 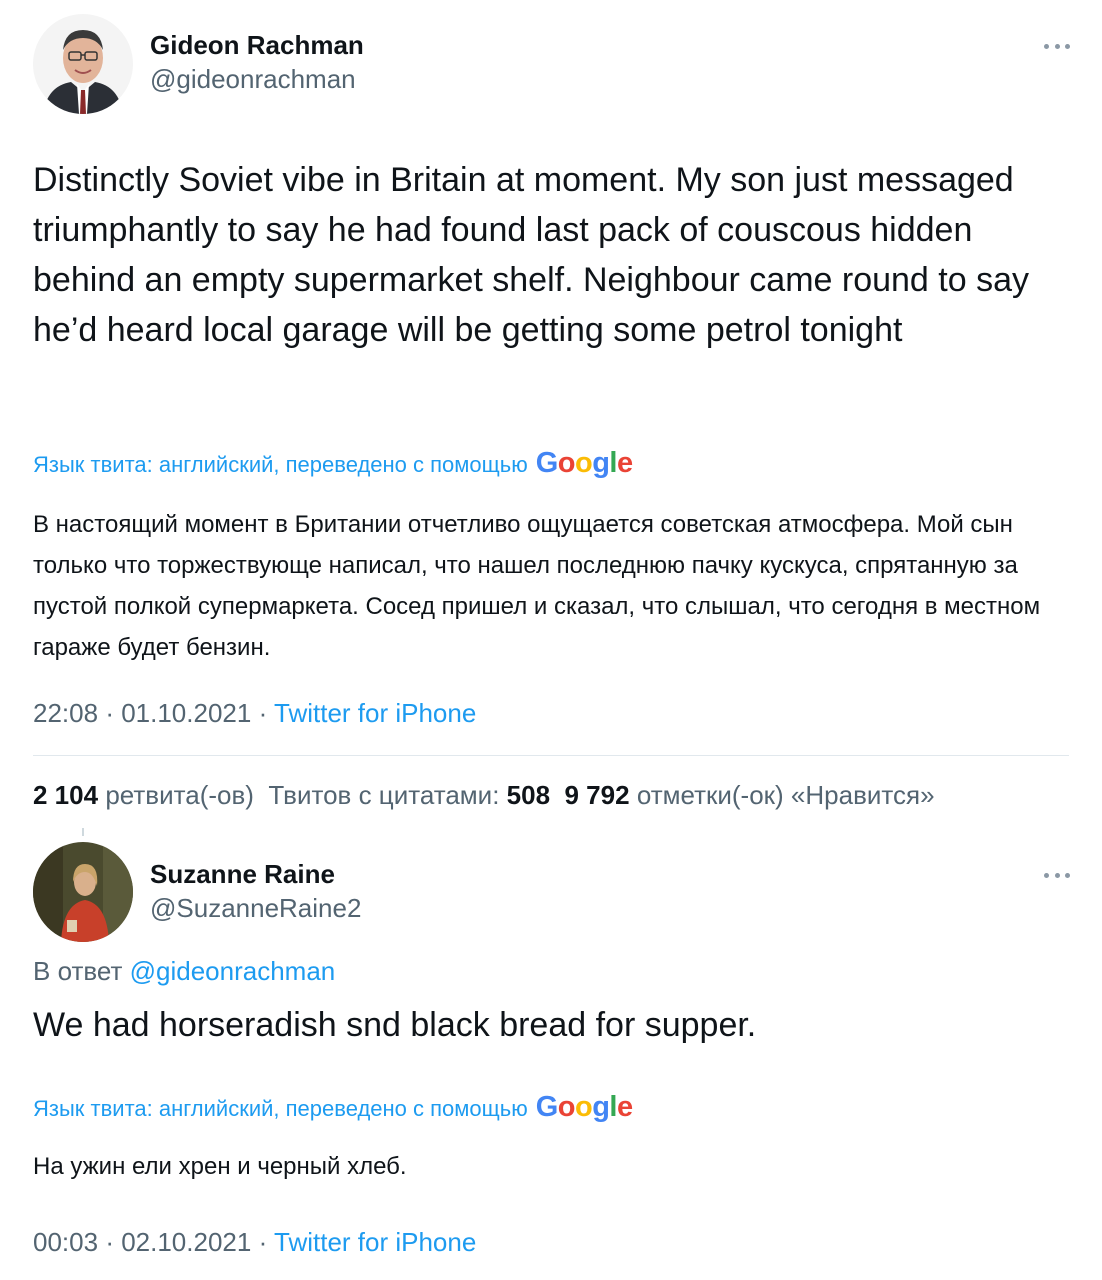 I want to click on likes-stat: 9 792 отметки(-ок) «Нравится», so click(x=750, y=795).